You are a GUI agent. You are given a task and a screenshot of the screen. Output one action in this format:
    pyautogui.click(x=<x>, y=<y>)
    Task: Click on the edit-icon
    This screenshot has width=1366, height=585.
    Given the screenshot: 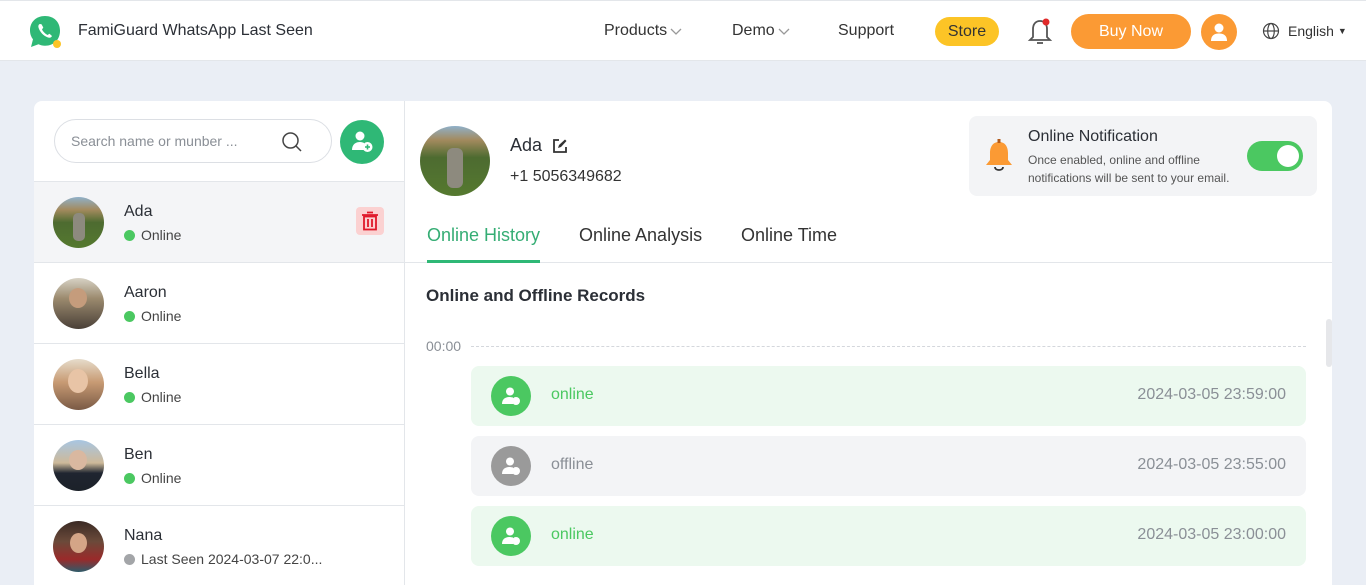 What is the action you would take?
    pyautogui.click(x=560, y=146)
    